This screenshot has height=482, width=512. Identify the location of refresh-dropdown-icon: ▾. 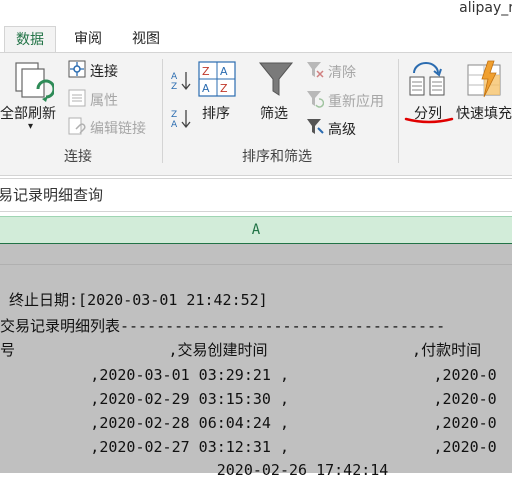
(30, 126).